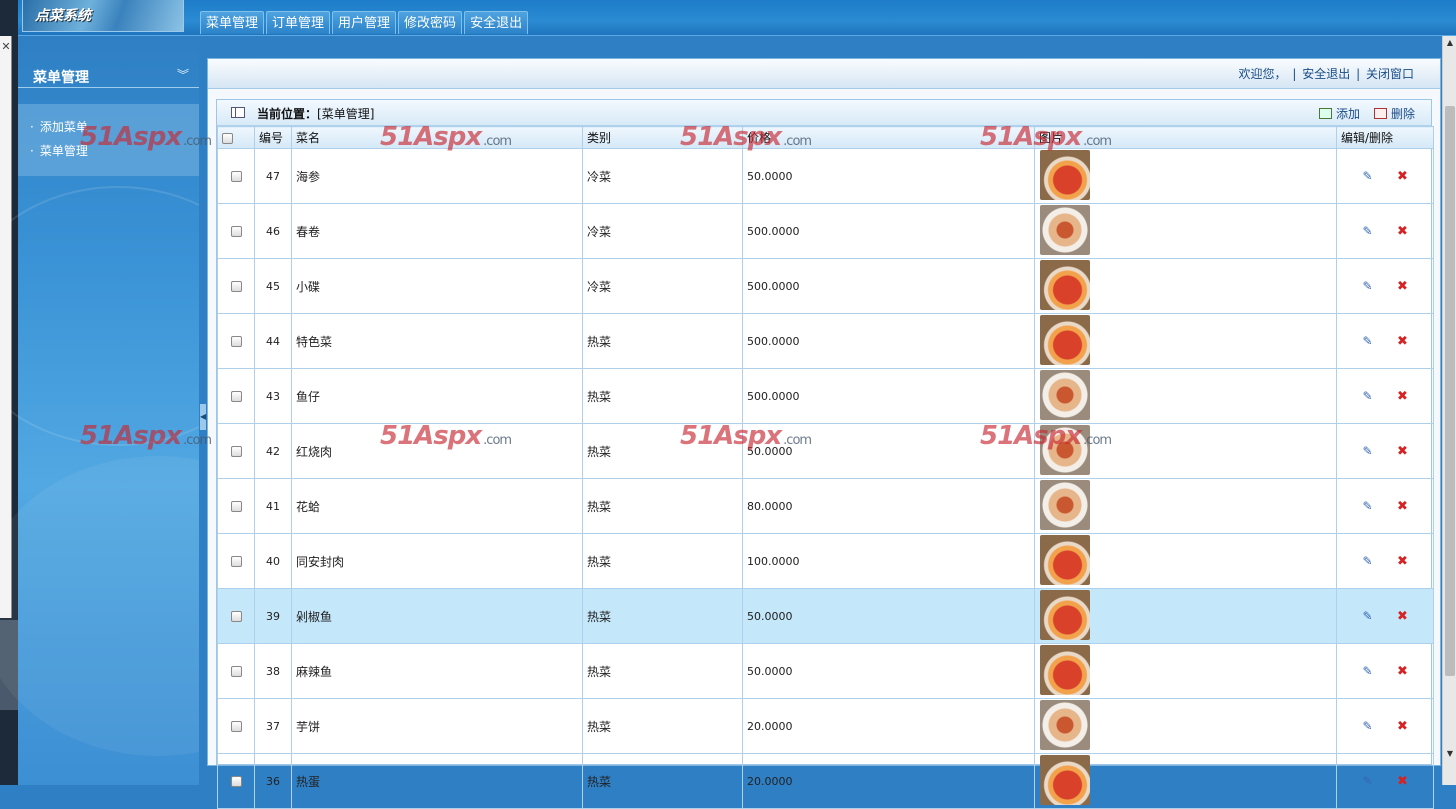  What do you see at coordinates (825, 506) in the screenshot?
I see `table-row: 41 花蛤 热菜 80.0000 ✎ ✖` at bounding box center [825, 506].